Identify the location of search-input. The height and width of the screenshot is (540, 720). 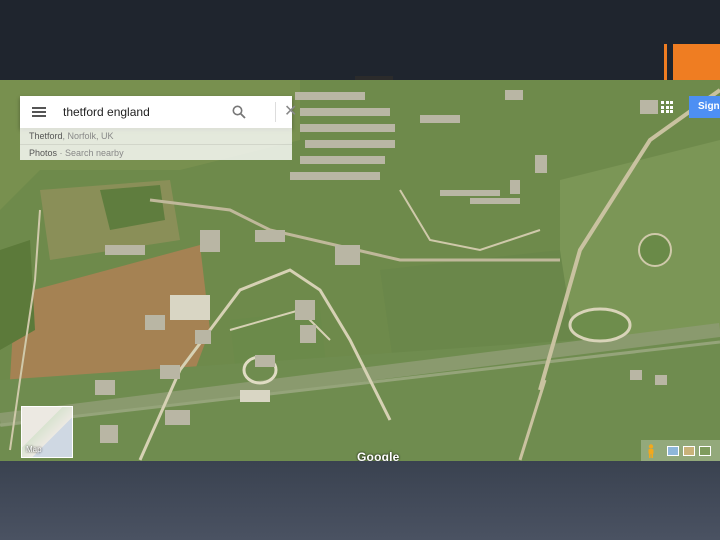
(143, 112).